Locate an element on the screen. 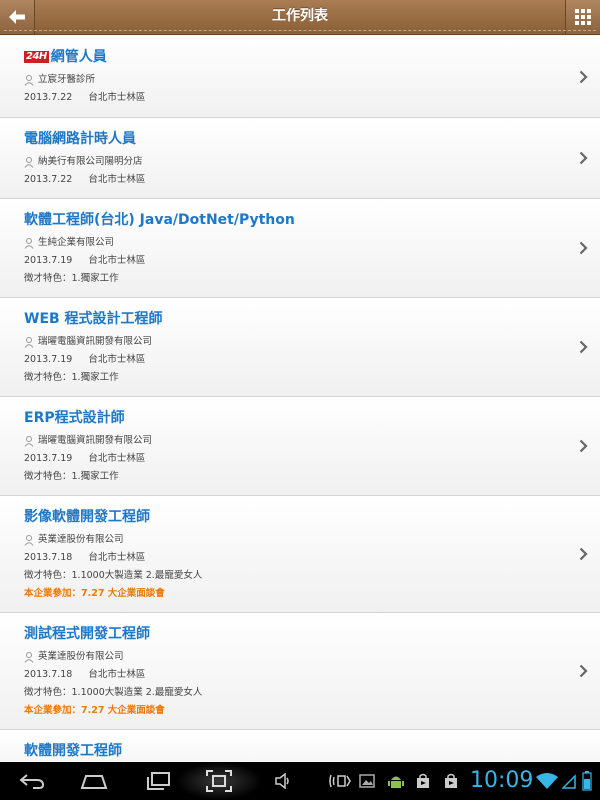 The width and height of the screenshot is (600, 800). job-title: WEB 程式設計工程師 is located at coordinates (287, 319).